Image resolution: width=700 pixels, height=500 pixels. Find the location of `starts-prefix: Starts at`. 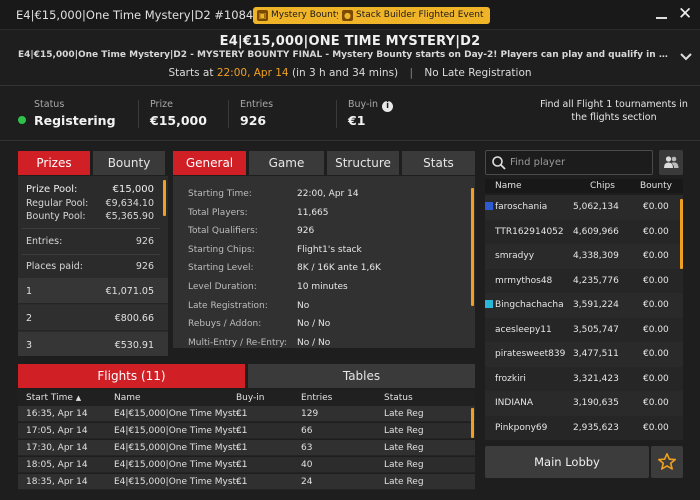

starts-prefix: Starts at is located at coordinates (191, 73).